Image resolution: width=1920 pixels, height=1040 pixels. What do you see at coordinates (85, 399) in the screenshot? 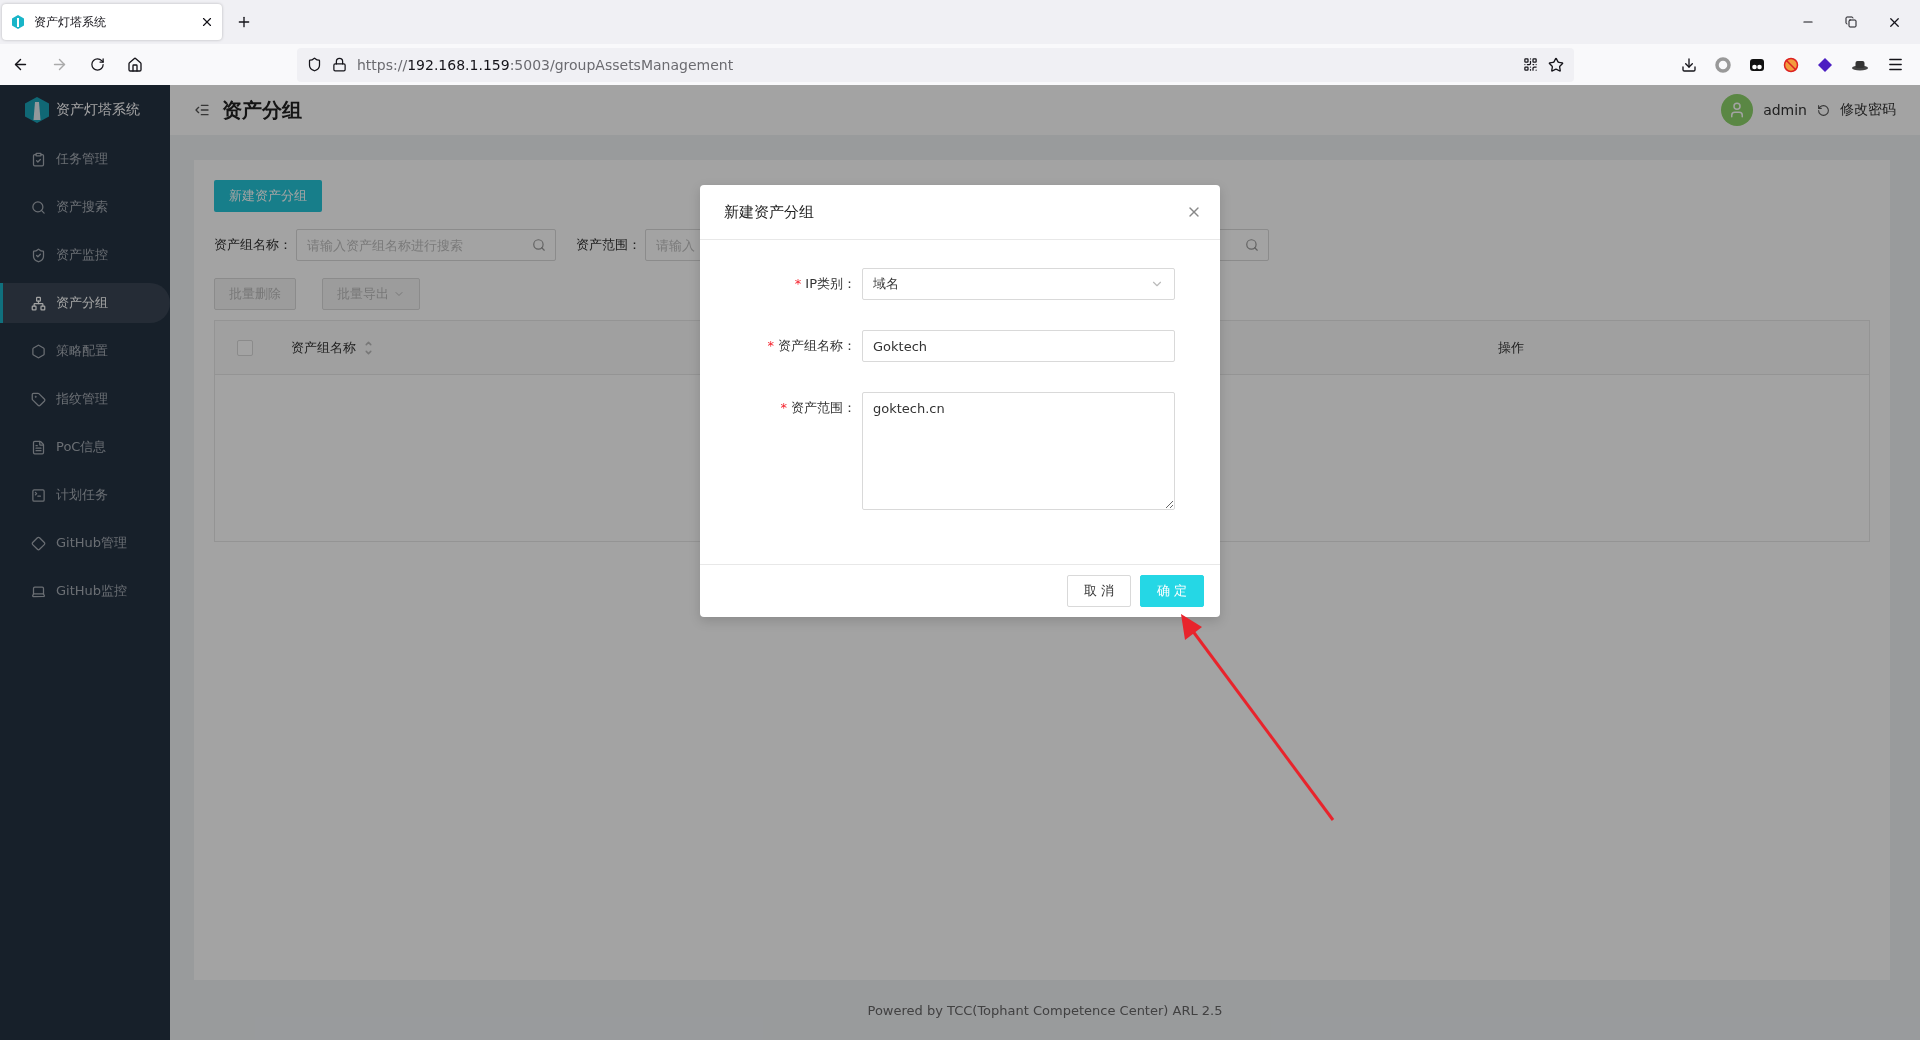
I see `sidebar-item: 指纹管理` at bounding box center [85, 399].